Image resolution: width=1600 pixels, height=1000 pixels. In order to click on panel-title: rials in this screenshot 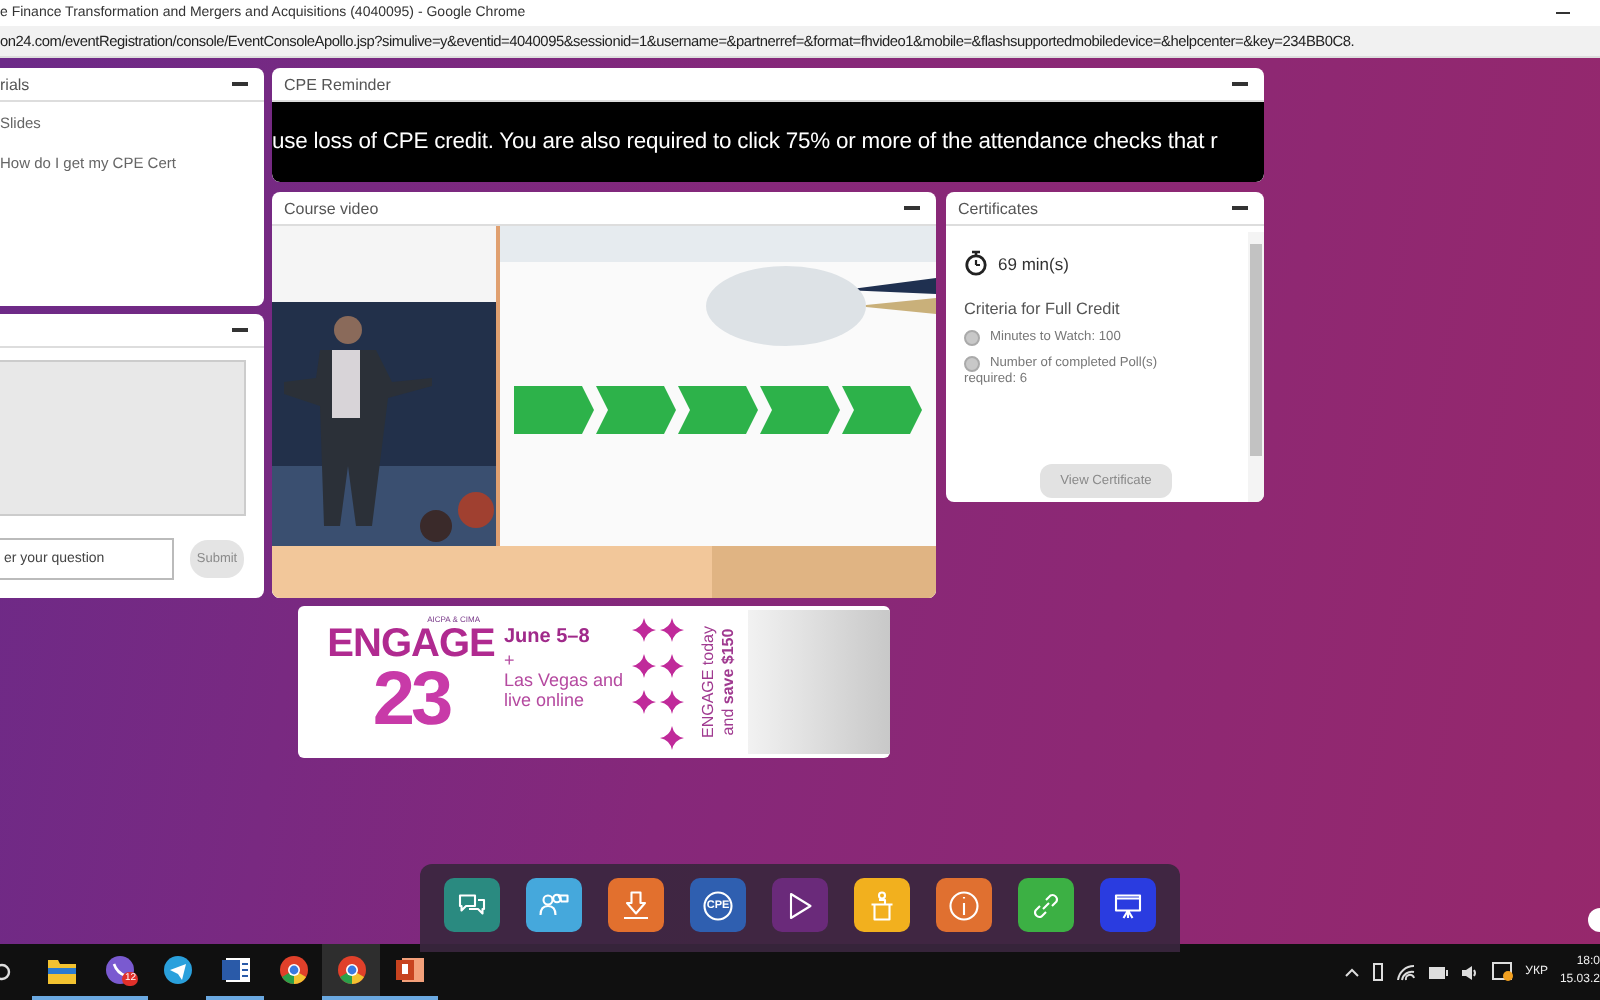, I will do `click(15, 84)`.